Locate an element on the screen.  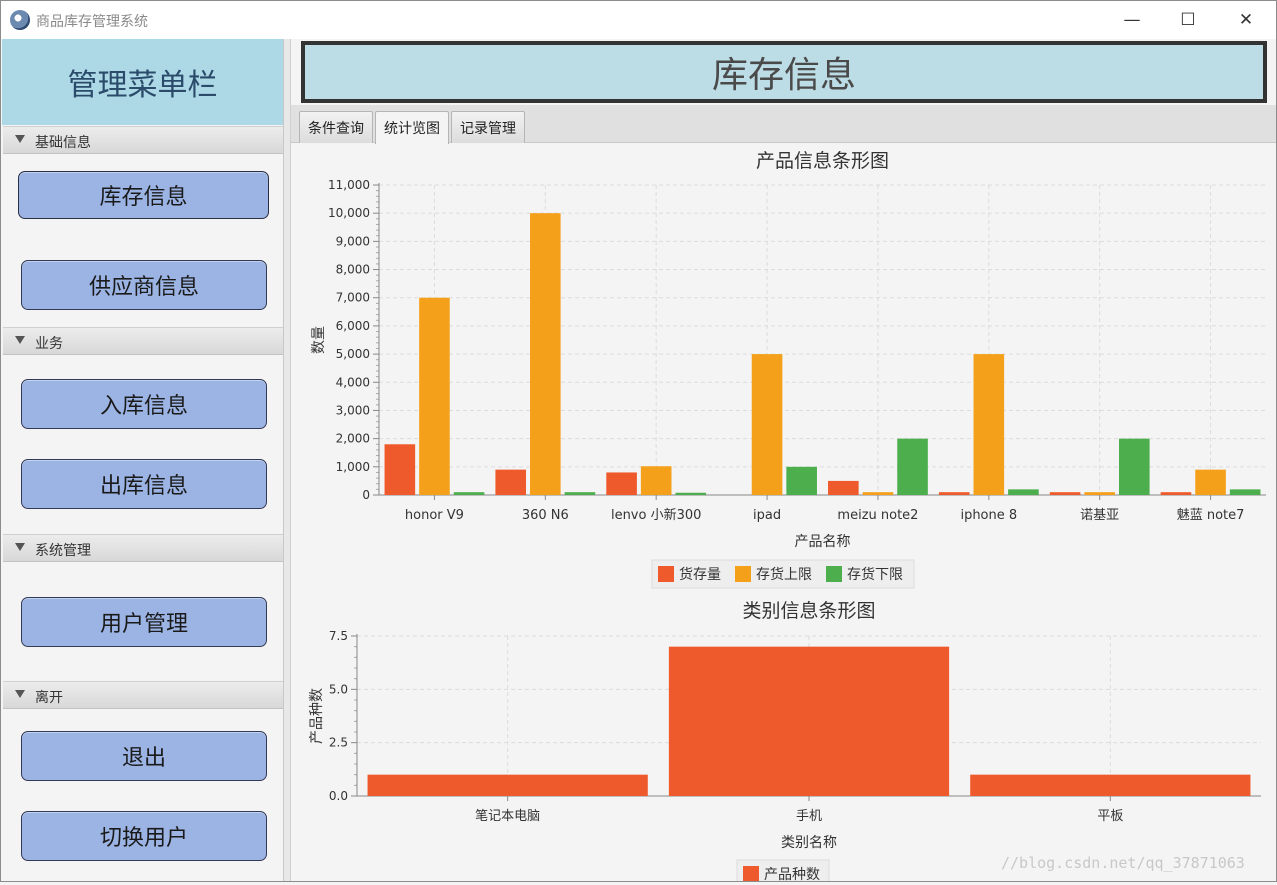
chart0-legend-label: 货存量 is located at coordinates (700, 574).